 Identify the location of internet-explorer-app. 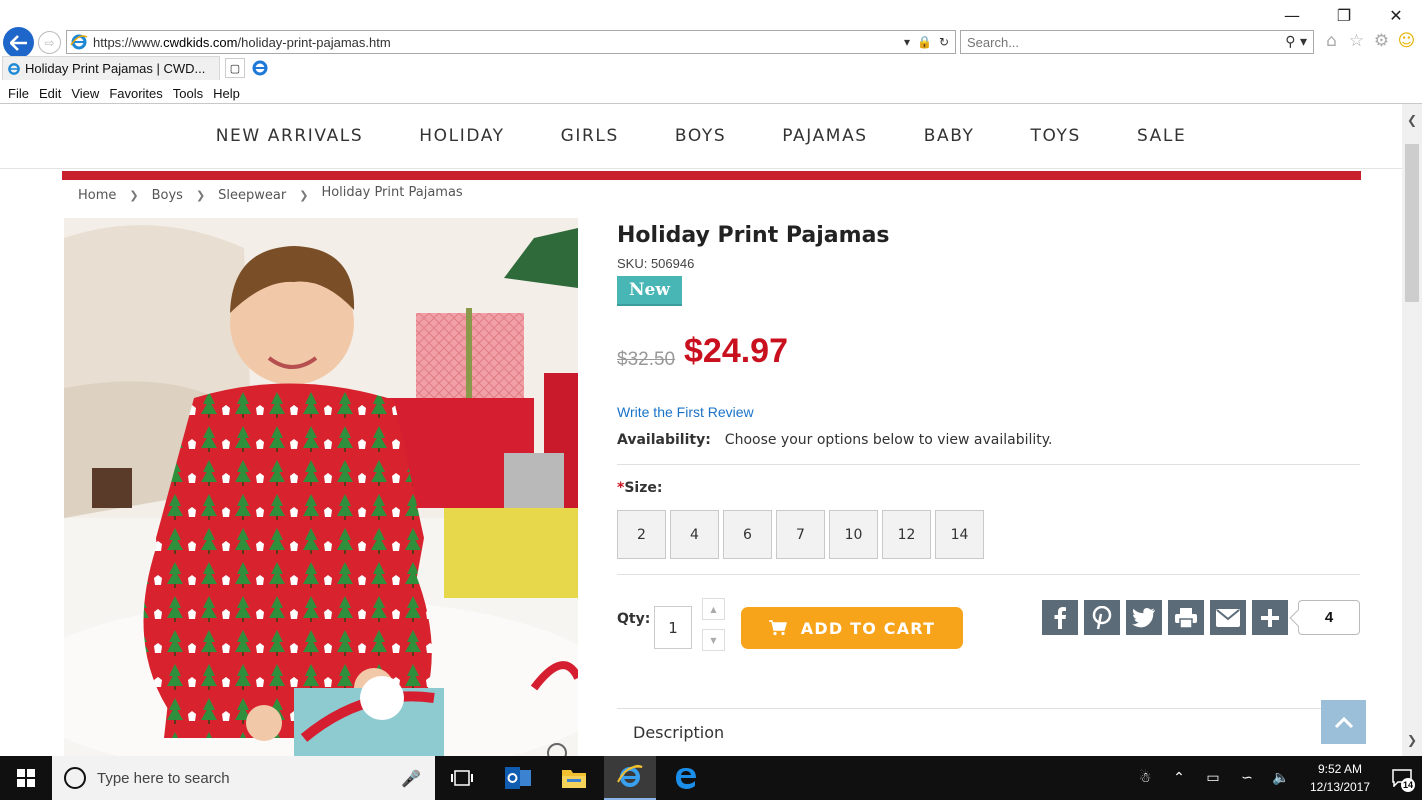
(630, 778).